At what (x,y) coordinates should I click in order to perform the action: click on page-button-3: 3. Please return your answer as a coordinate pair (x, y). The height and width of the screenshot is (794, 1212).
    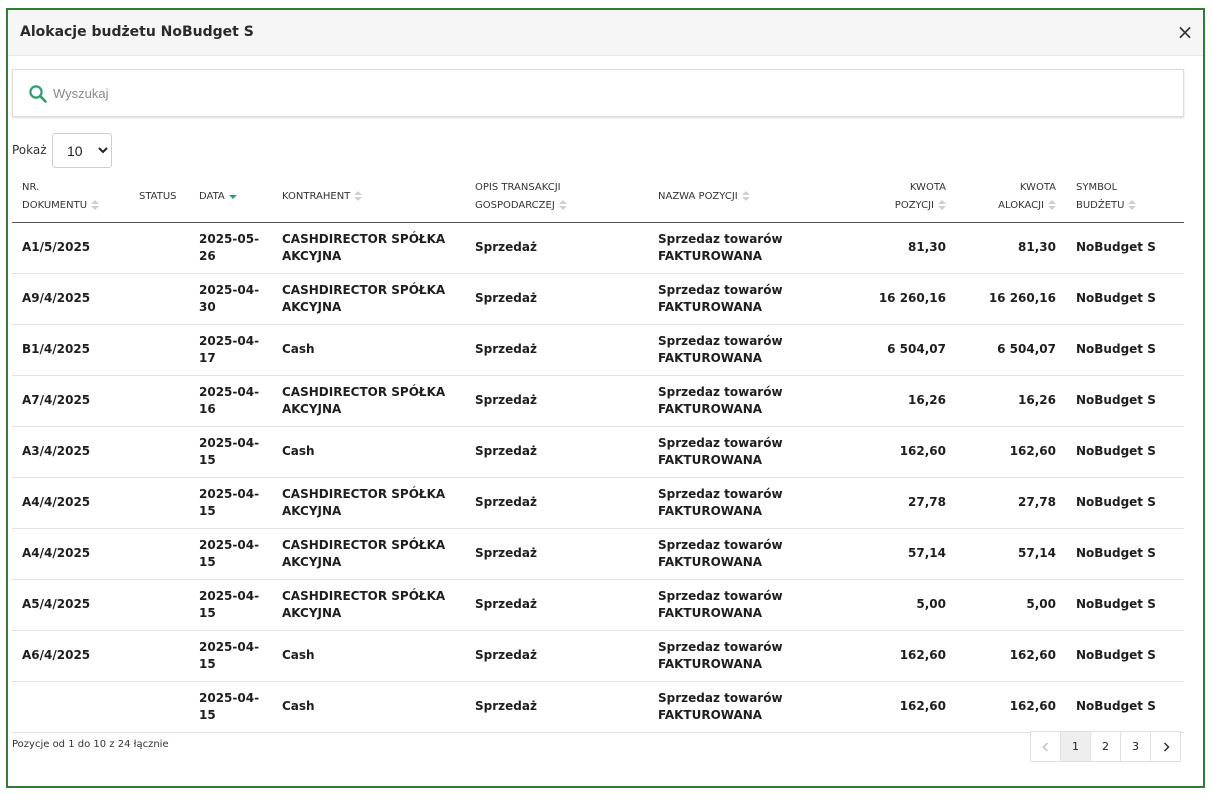
    Looking at the image, I should click on (1135, 746).